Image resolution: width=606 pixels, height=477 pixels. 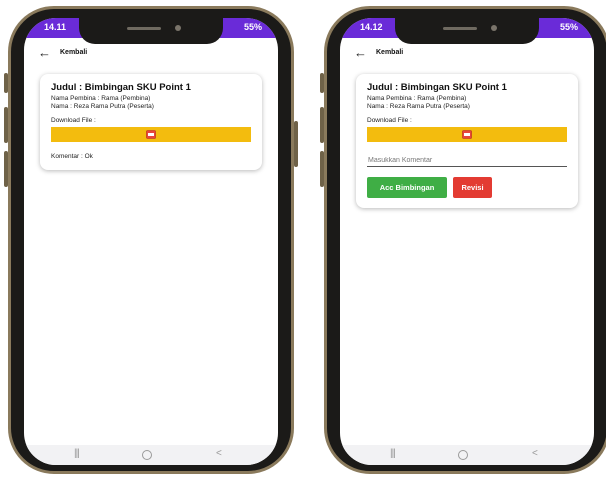 I want to click on power-button, so click(x=296, y=144).